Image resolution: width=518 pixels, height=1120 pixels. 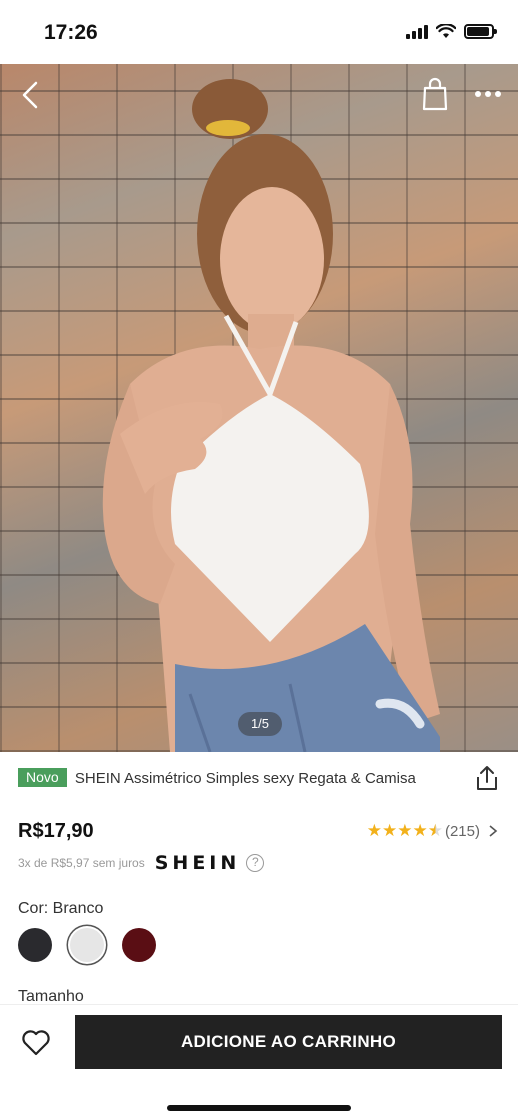 I want to click on home-indicator, so click(x=259, y=1108).